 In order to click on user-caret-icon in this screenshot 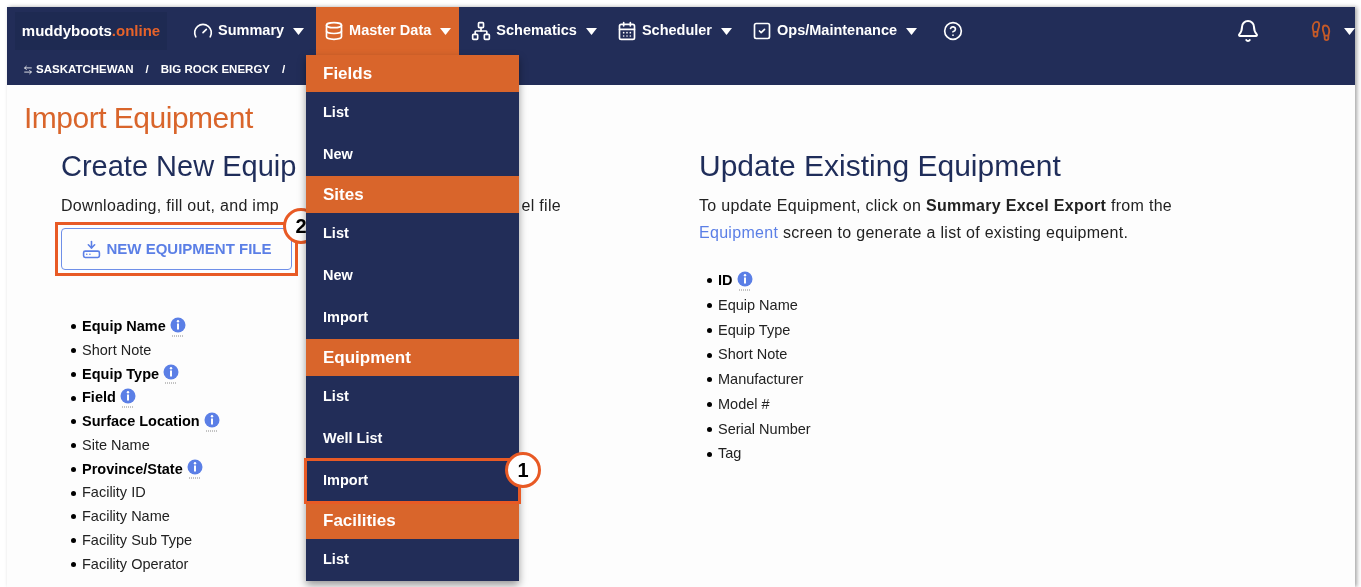, I will do `click(1349, 31)`.